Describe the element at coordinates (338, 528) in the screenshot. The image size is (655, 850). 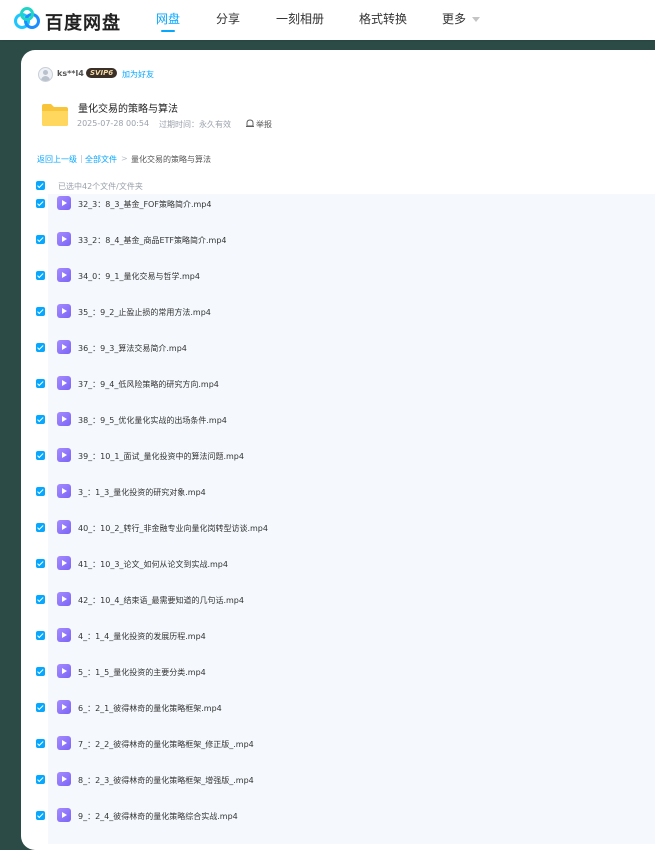
I see `file-row: 40_：10_2_转行_非金融专业向量化岗转型访谈.mp4` at that location.